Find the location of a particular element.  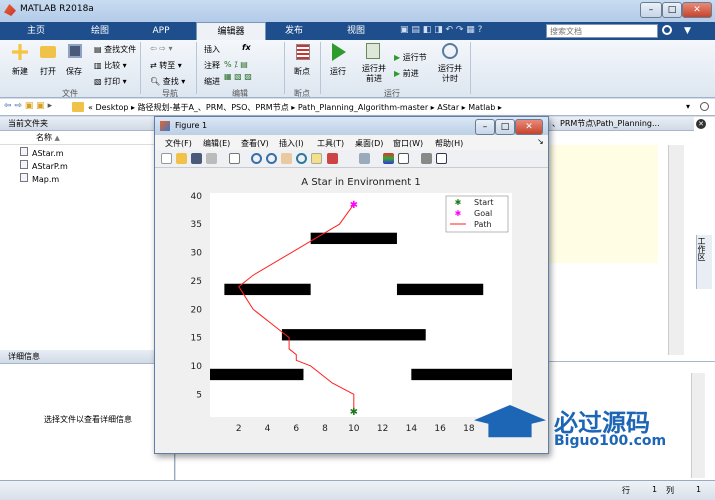

file-list-header: 名称 ▲ is located at coordinates (87, 138).